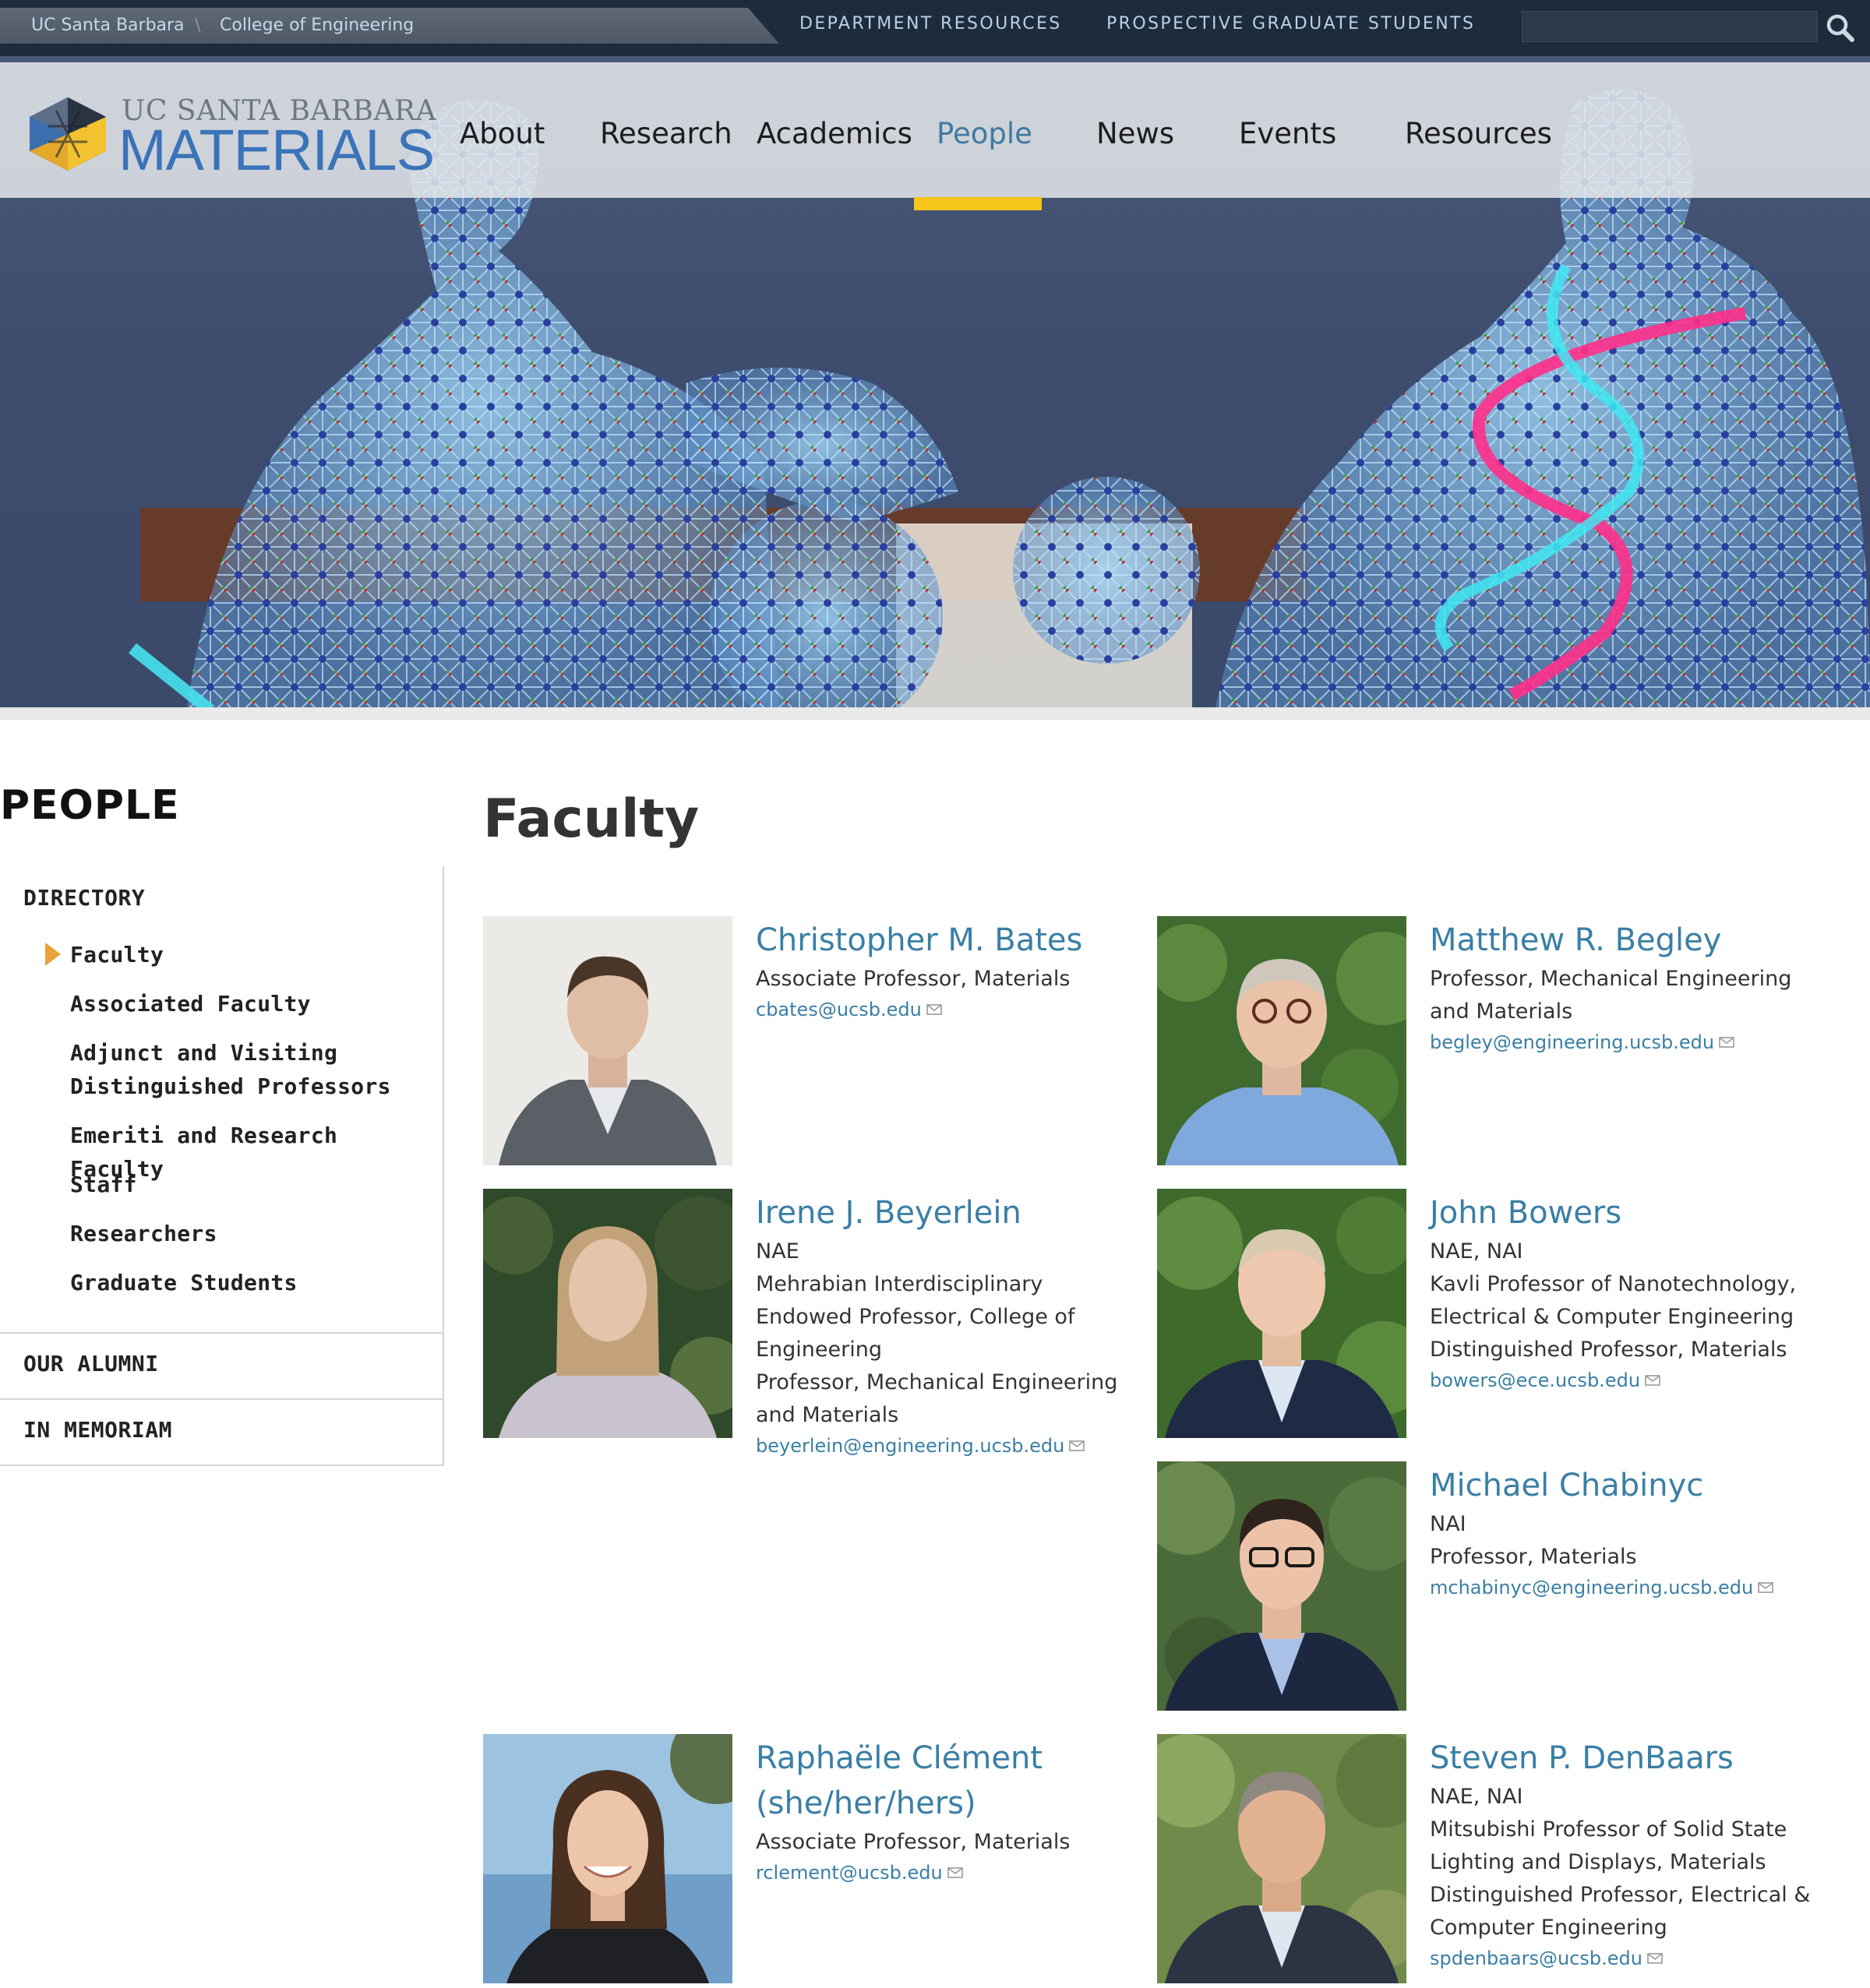 The height and width of the screenshot is (1988, 1870). Describe the element at coordinates (190, 1003) in the screenshot. I see `sidebar-item-associated-faculty: Associated Faculty` at that location.